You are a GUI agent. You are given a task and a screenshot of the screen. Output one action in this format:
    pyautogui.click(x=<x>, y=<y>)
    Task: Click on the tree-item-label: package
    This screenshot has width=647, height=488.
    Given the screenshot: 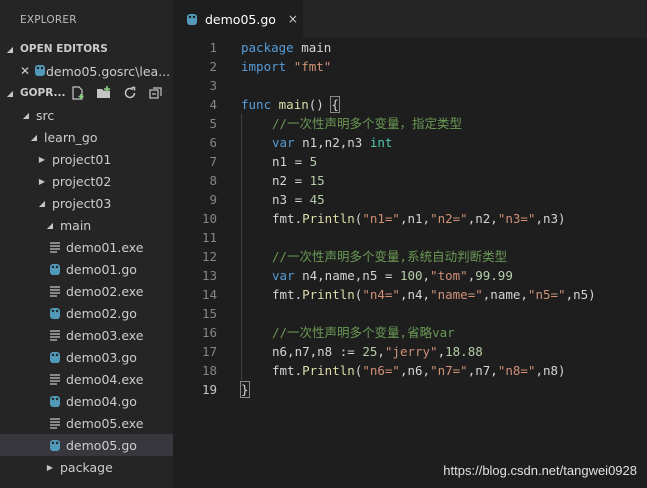 What is the action you would take?
    pyautogui.click(x=86, y=467)
    